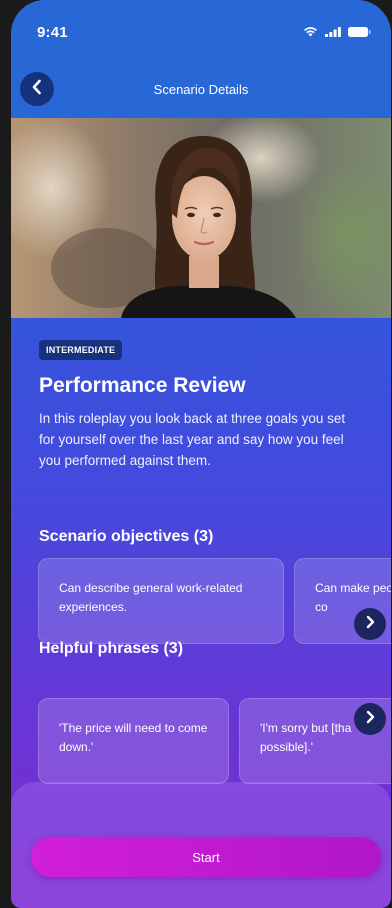 Image resolution: width=392 pixels, height=908 pixels. What do you see at coordinates (310, 31) in the screenshot?
I see `wifi-icon` at bounding box center [310, 31].